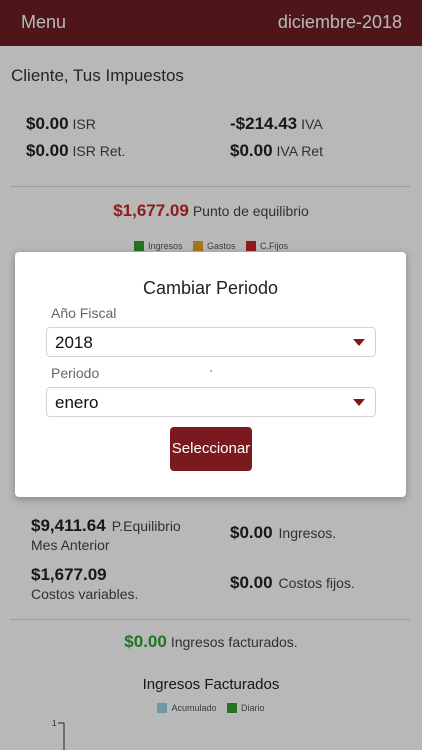  I want to click on select-button: Seleccionar, so click(211, 449).